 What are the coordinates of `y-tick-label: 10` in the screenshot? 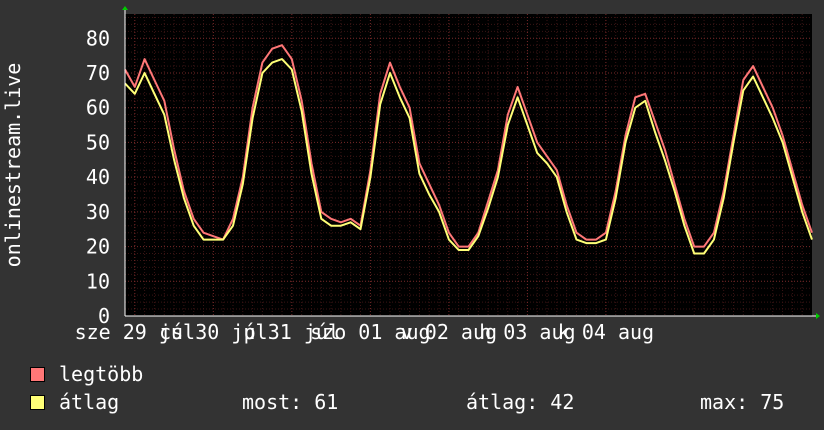 It's located at (98, 281).